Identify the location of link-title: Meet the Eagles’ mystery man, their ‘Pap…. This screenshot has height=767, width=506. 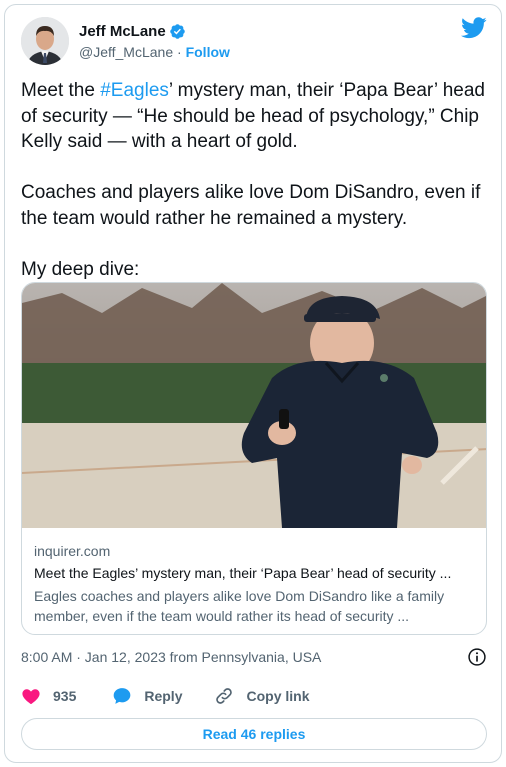
(243, 573).